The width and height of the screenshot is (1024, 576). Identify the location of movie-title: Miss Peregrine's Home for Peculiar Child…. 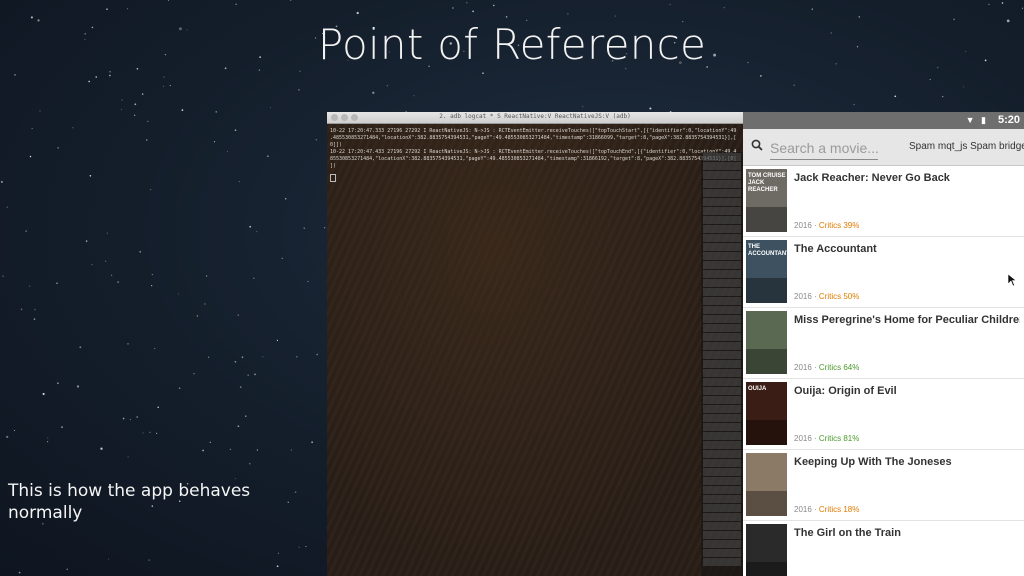
(907, 320).